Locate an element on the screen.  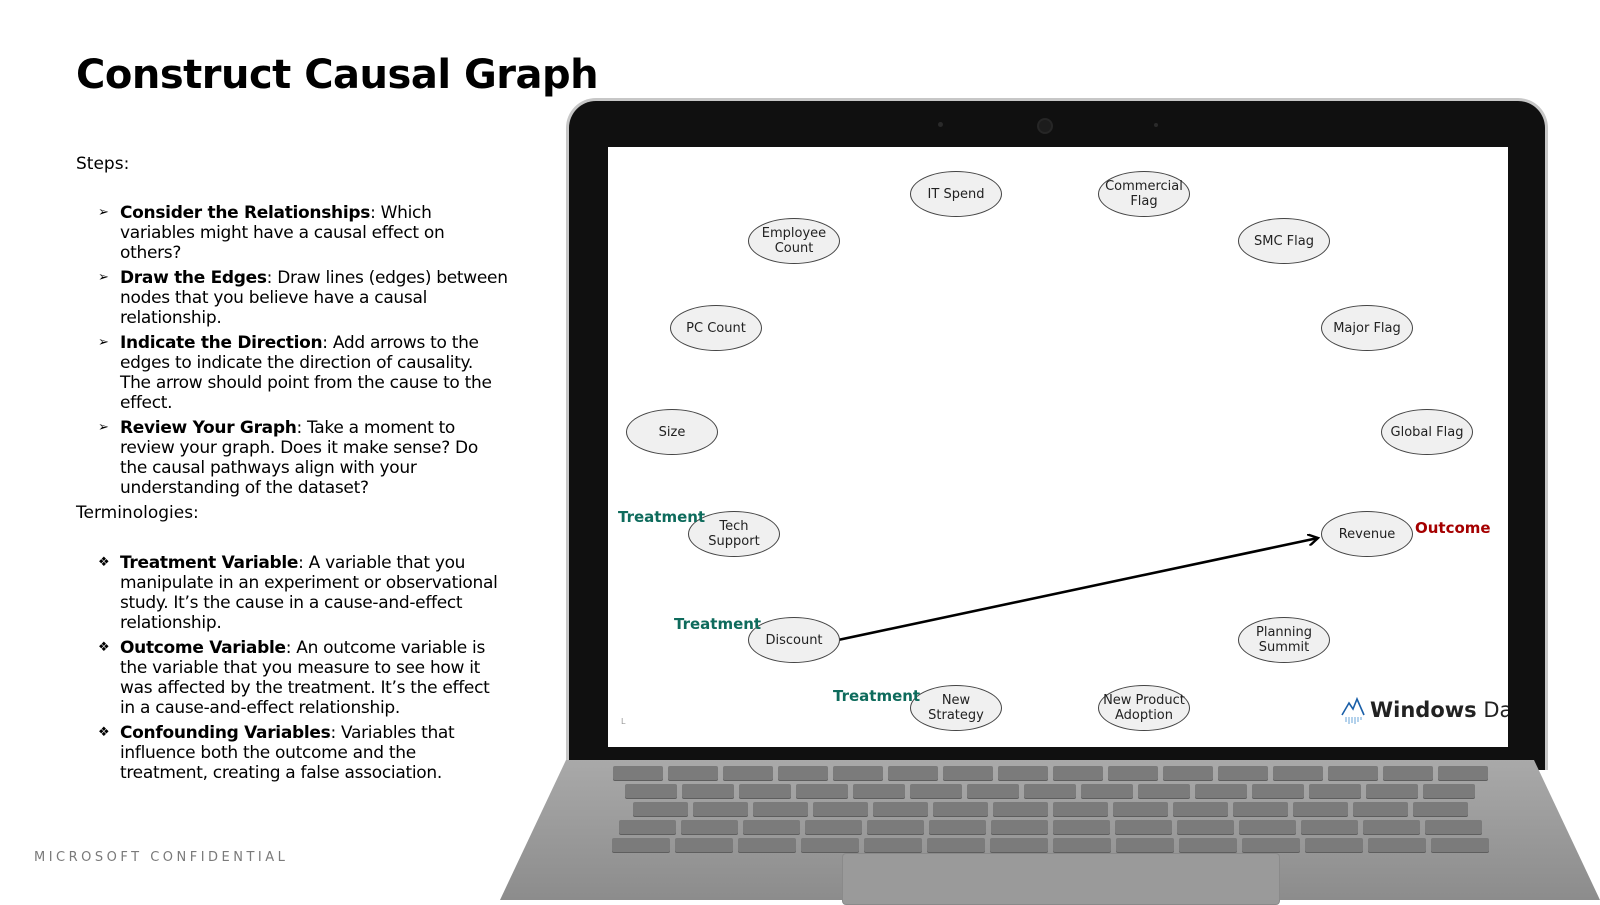
node-global-flag: Global Flag is located at coordinates (1427, 432).